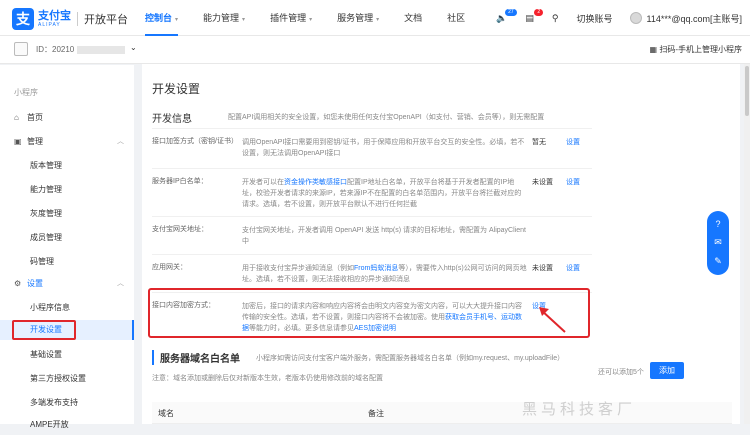 Image resolution: width=750 pixels, height=435 pixels. Describe the element at coordinates (101, 49) in the screenshot. I see `app-id-redacted` at that location.